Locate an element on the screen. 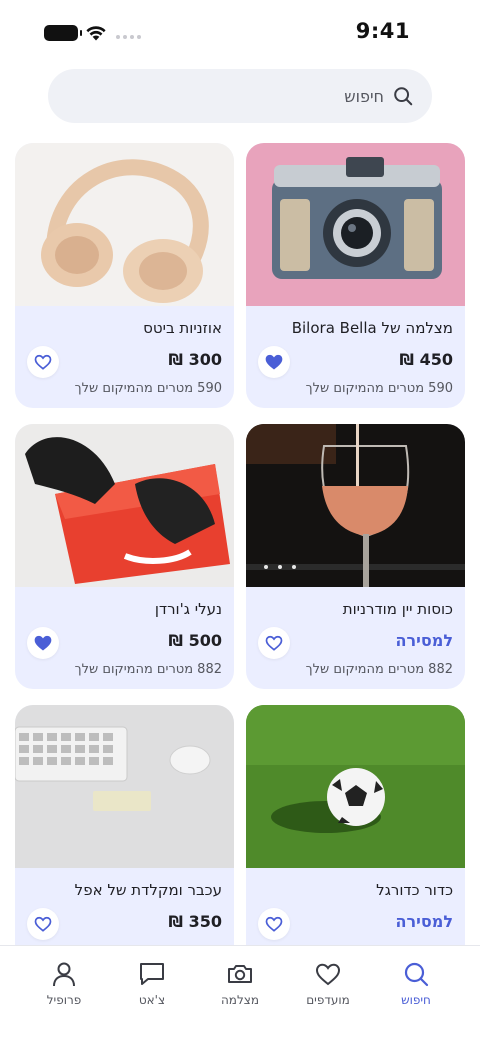 The height and width of the screenshot is (1040, 480). product-title: עכבר ומקלדת של אפל is located at coordinates (148, 890).